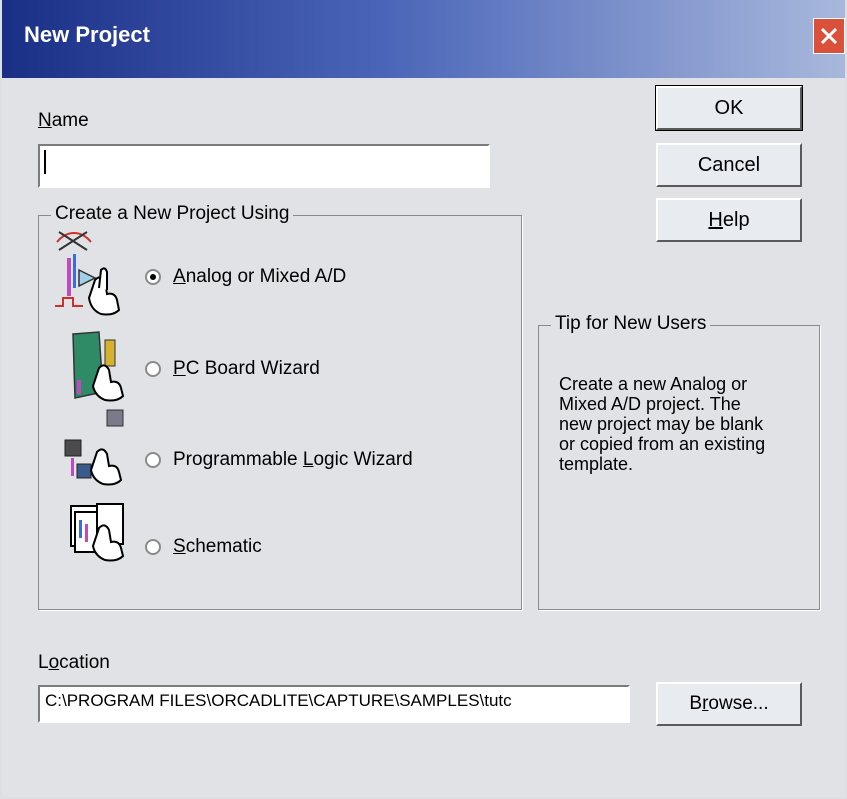 The height and width of the screenshot is (799, 847). What do you see at coordinates (650, 404) in the screenshot?
I see `tip-line: Mixed A/D project. The` at bounding box center [650, 404].